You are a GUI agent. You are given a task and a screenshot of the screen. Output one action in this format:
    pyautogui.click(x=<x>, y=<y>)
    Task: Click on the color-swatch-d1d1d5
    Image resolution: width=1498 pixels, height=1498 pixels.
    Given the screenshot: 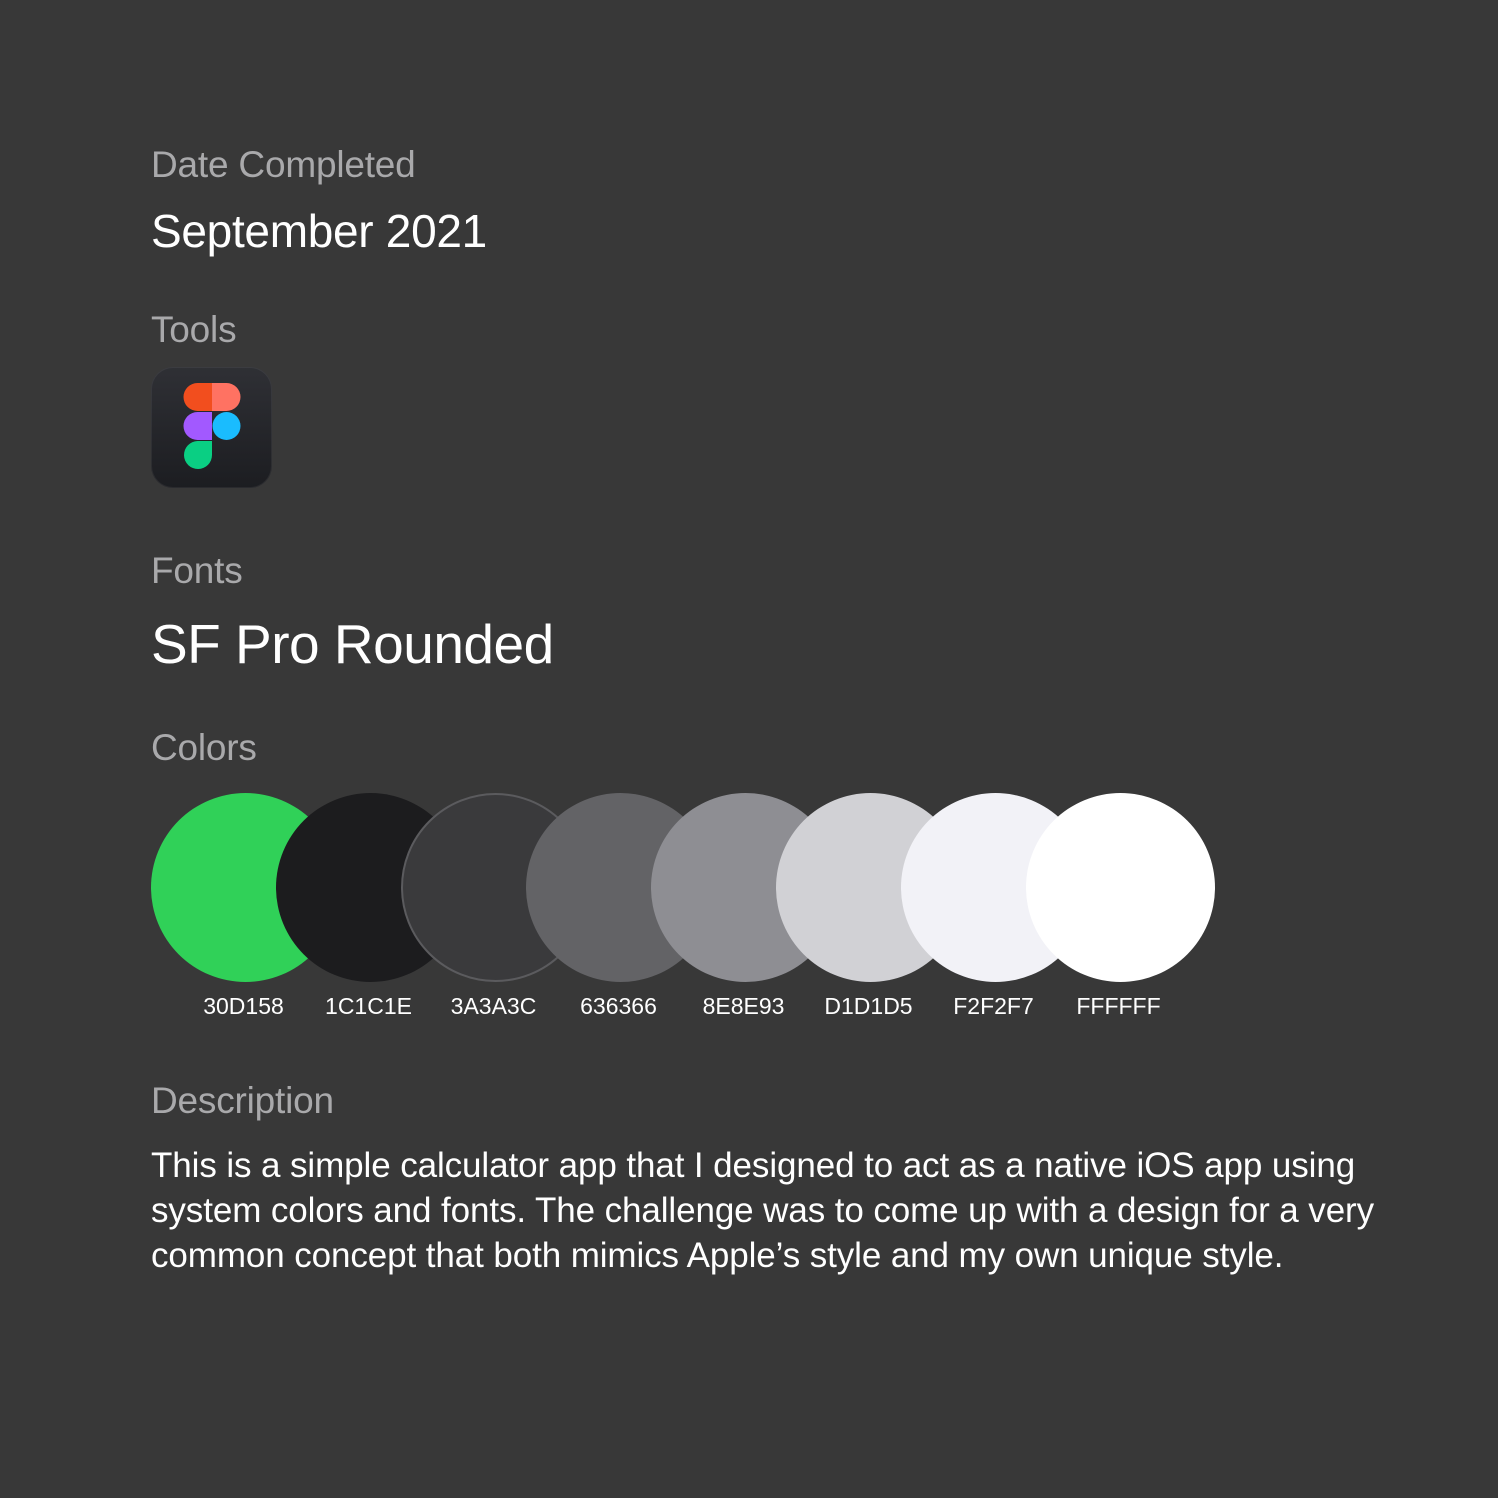 What is the action you would take?
    pyautogui.click(x=870, y=887)
    